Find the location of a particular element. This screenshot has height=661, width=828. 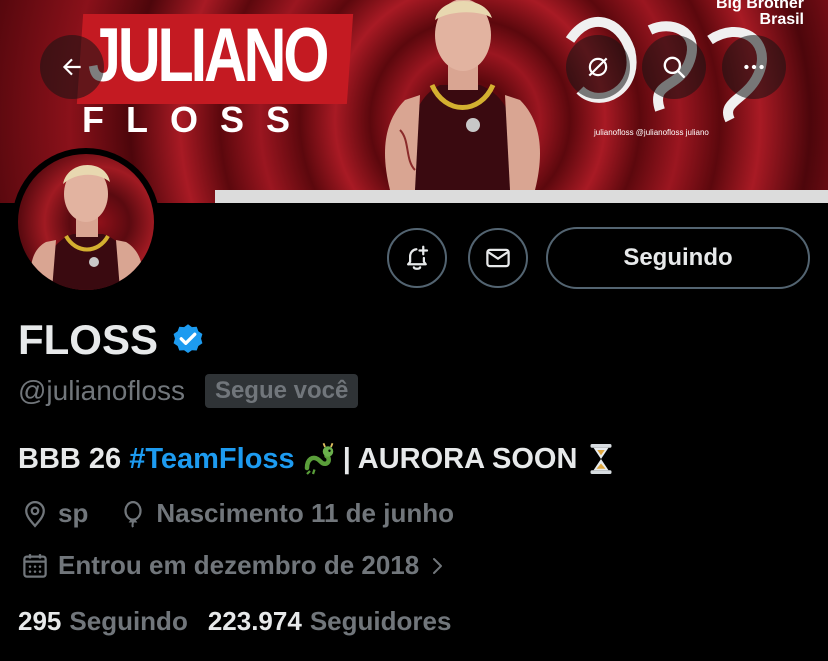

more-icon is located at coordinates (754, 67).